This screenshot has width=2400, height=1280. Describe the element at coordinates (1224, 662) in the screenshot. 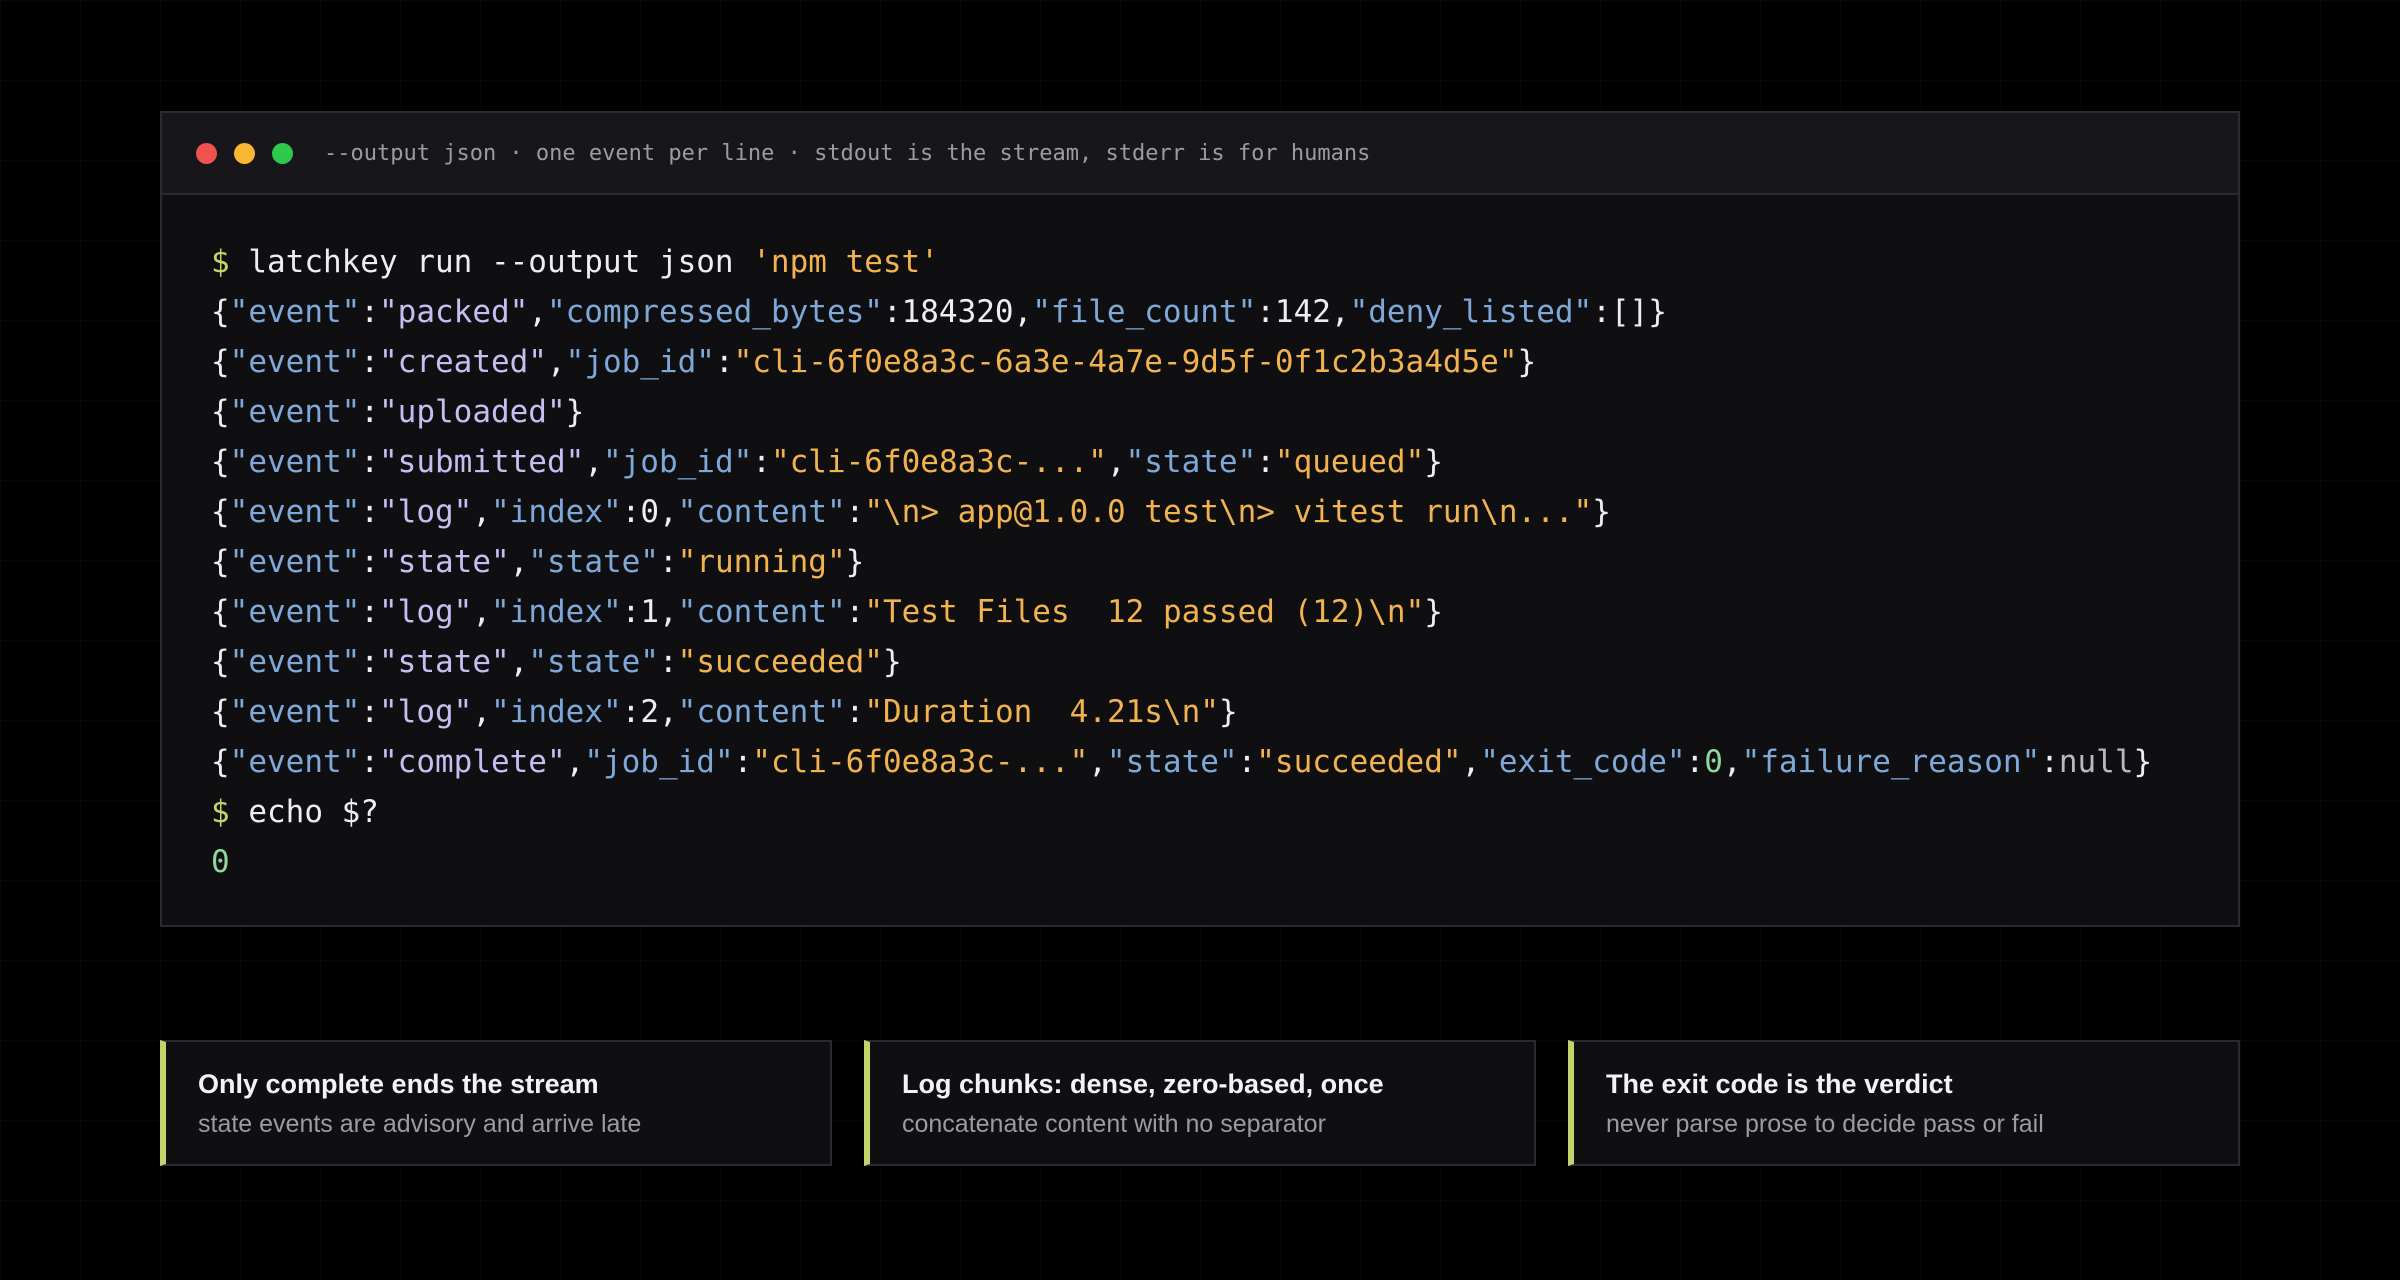

I see `terminal-line: {"event":"state","state":"succeeded"}` at that location.